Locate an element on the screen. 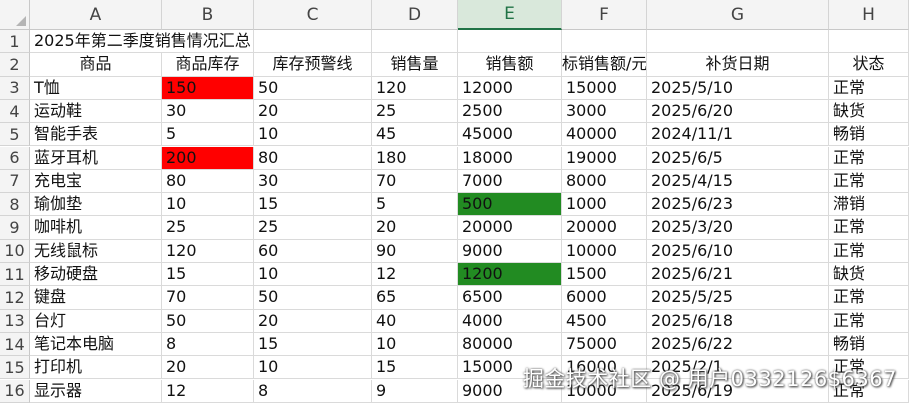 The image size is (909, 403). cell-g11: 2025/6/21 is located at coordinates (738, 275).